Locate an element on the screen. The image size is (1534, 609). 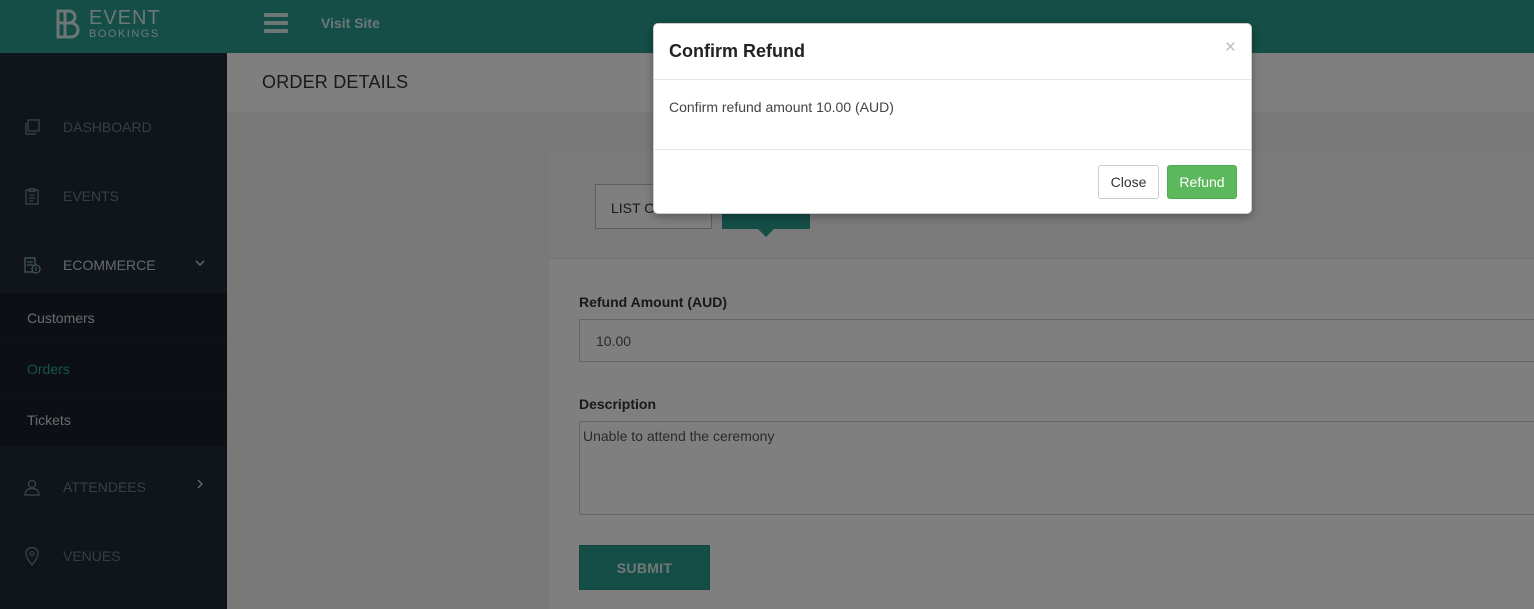
close-icon: × is located at coordinates (1230, 47).